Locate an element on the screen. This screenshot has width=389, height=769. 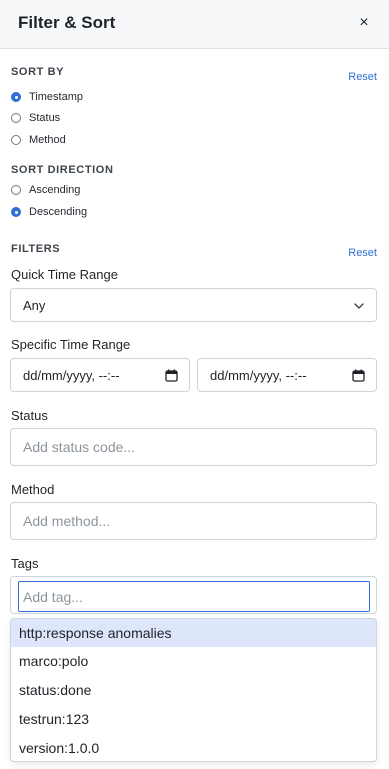
close-icon: × is located at coordinates (364, 22).